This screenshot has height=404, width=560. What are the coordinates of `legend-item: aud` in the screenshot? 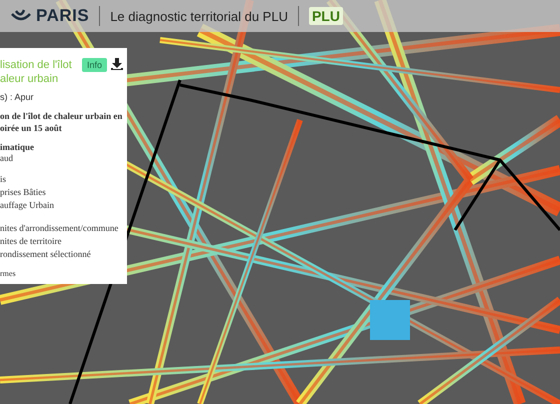 It's located at (7, 158).